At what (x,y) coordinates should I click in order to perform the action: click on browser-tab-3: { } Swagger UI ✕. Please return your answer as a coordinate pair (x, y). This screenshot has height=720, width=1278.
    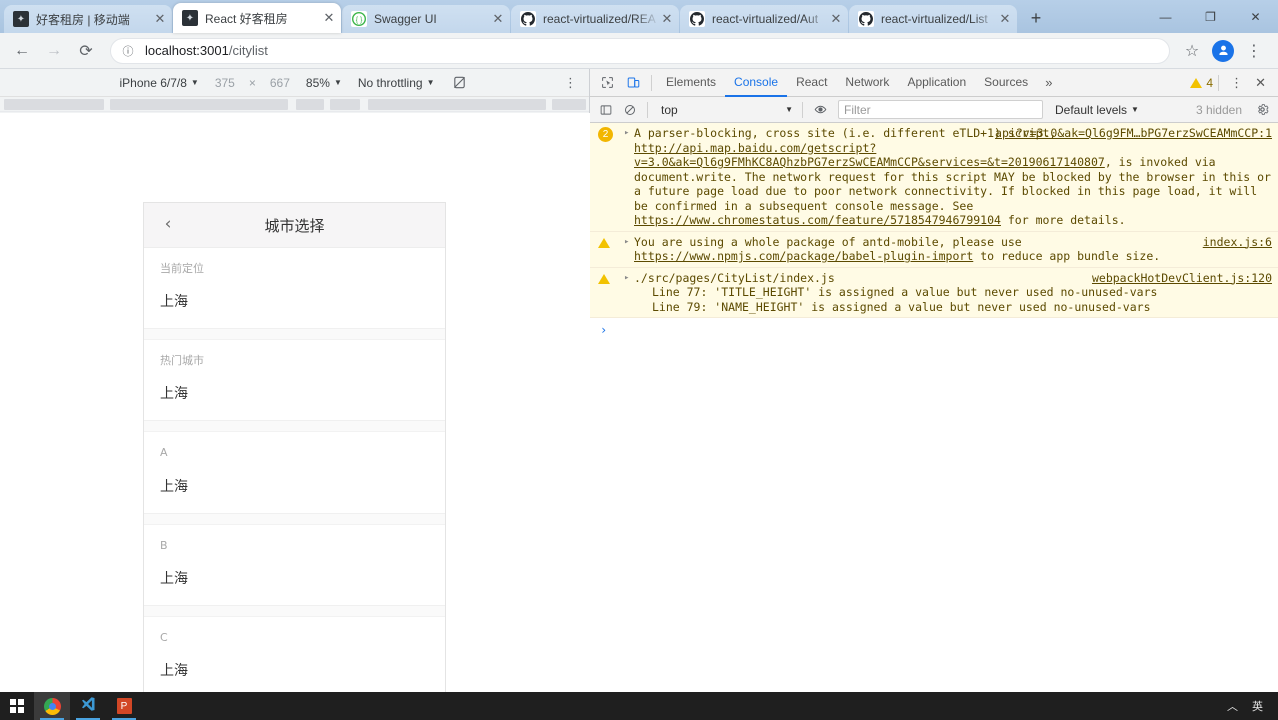
    Looking at the image, I should click on (426, 19).